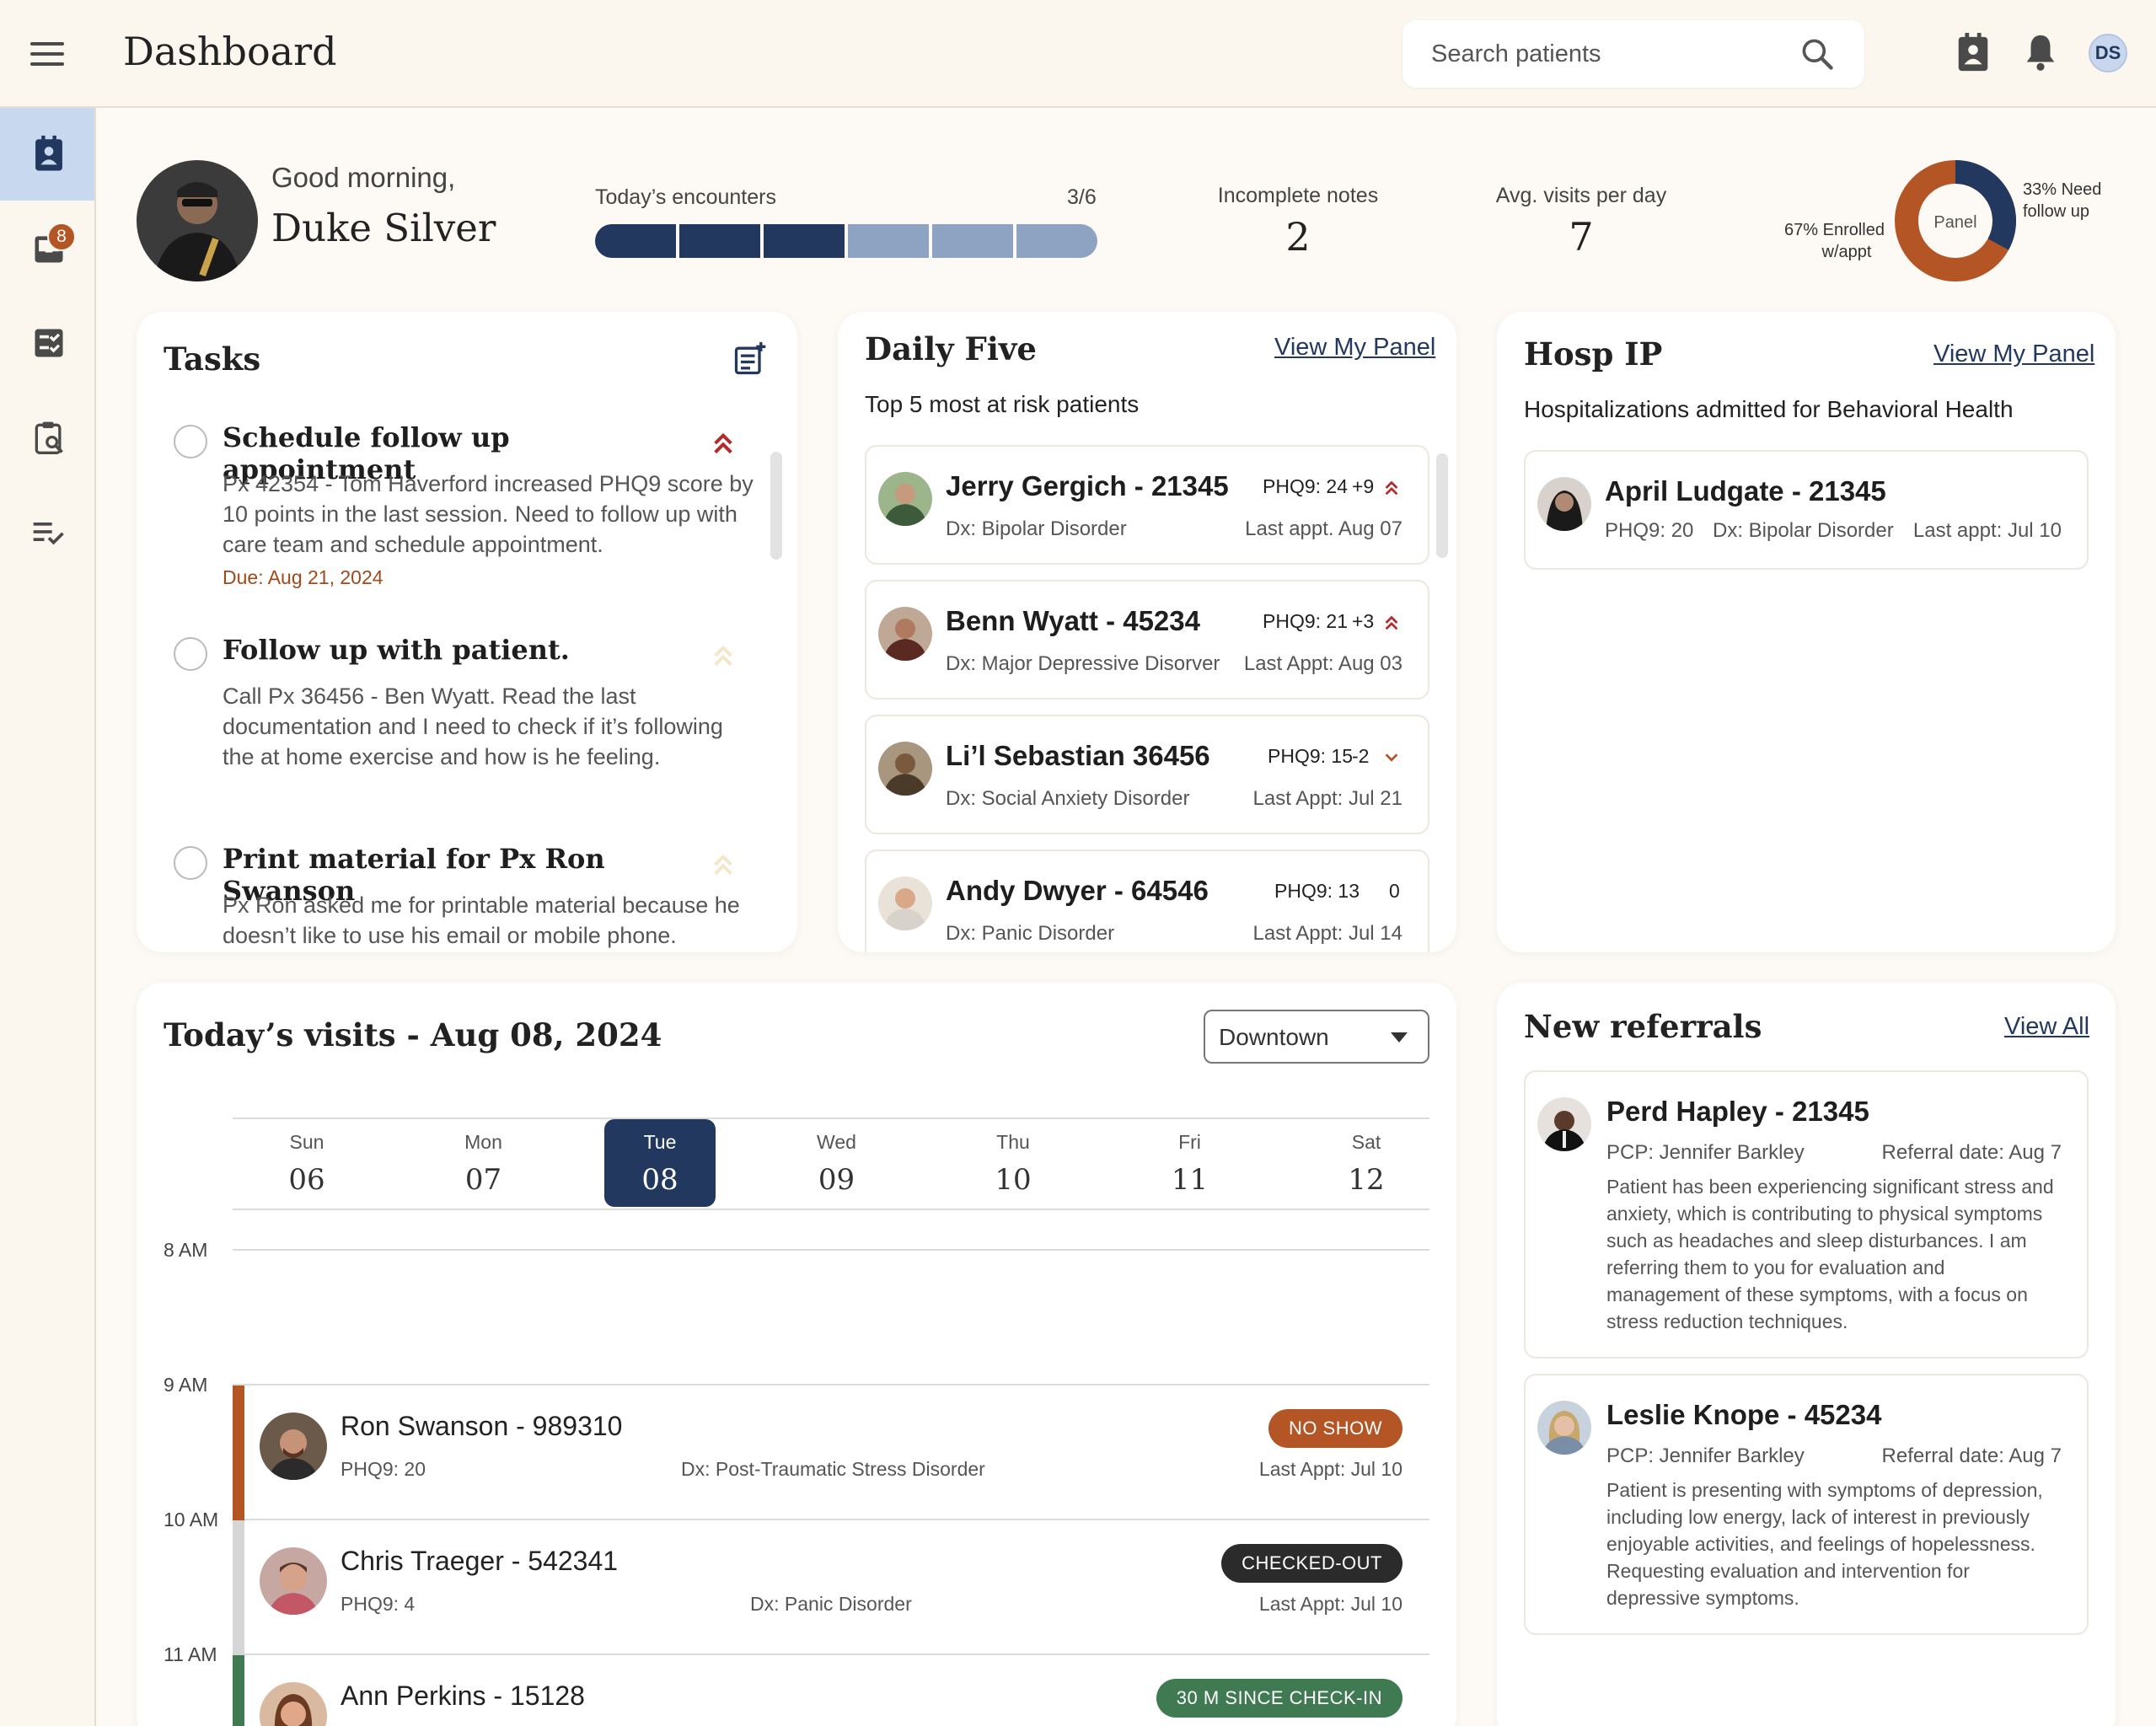 The image size is (2156, 1726). Describe the element at coordinates (1327, 933) in the screenshot. I see `patient-last-appt: Last Appt: Jul 14` at that location.